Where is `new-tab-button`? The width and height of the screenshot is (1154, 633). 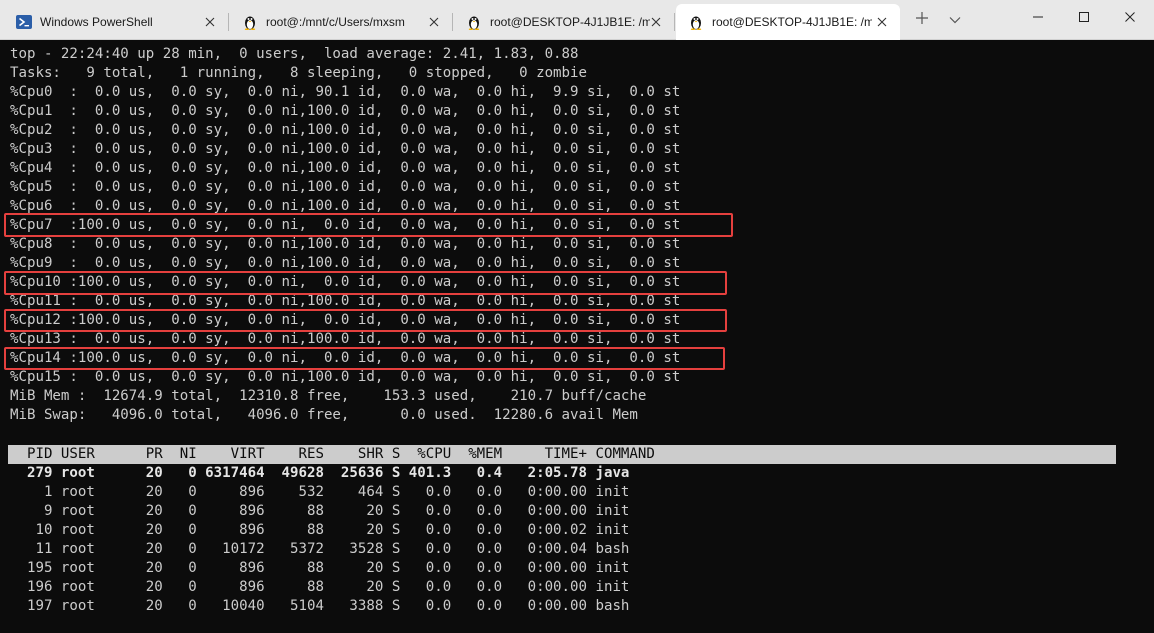
new-tab-button is located at coordinates (922, 20).